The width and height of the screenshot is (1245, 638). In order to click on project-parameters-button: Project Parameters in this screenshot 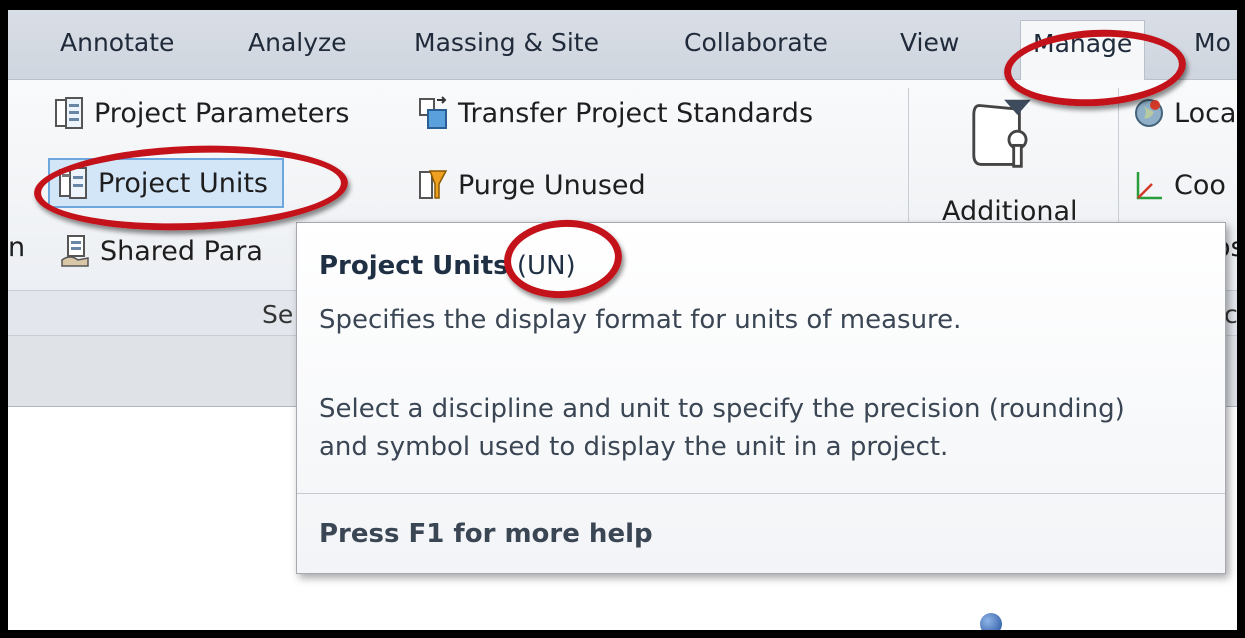, I will do `click(202, 113)`.